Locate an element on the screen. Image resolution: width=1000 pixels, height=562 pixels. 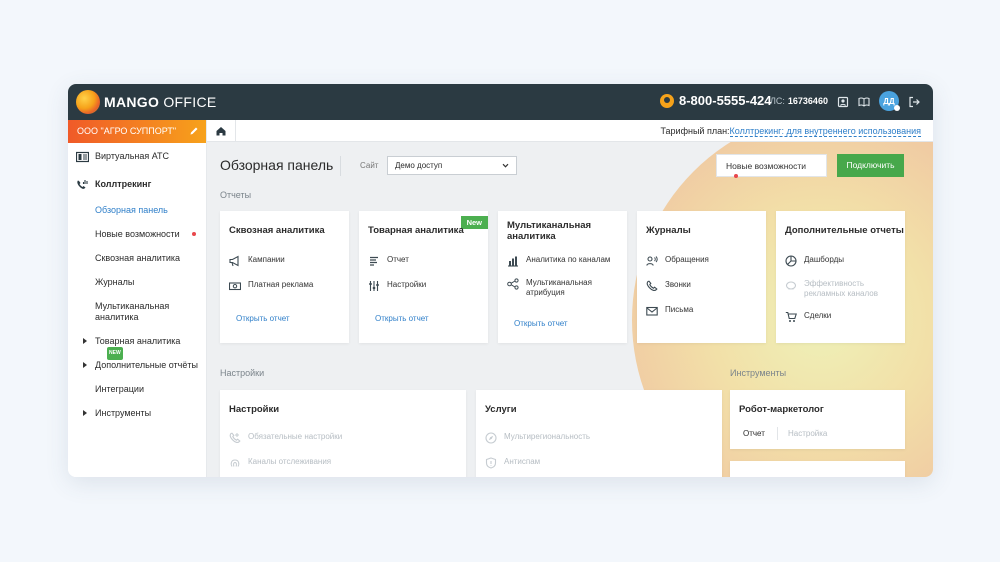
card-title: Мультиканальная аналитика is located at coordinates (549, 231).